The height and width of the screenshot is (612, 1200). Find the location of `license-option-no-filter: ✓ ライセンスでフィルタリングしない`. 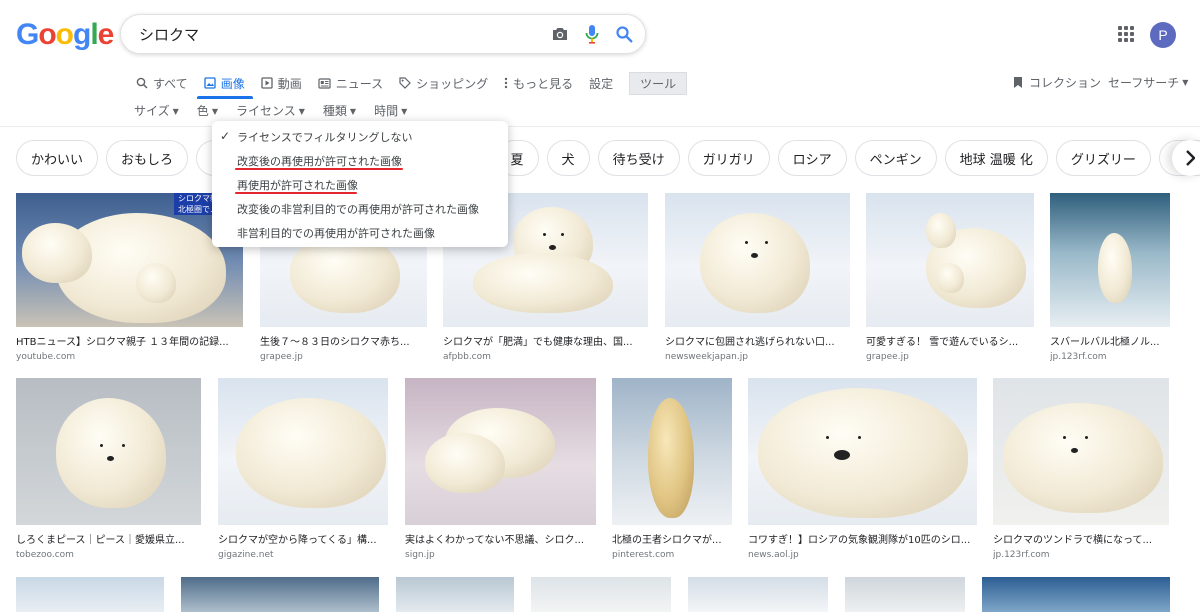

license-option-no-filter: ✓ ライセンスでフィルタリングしない is located at coordinates (360, 137).